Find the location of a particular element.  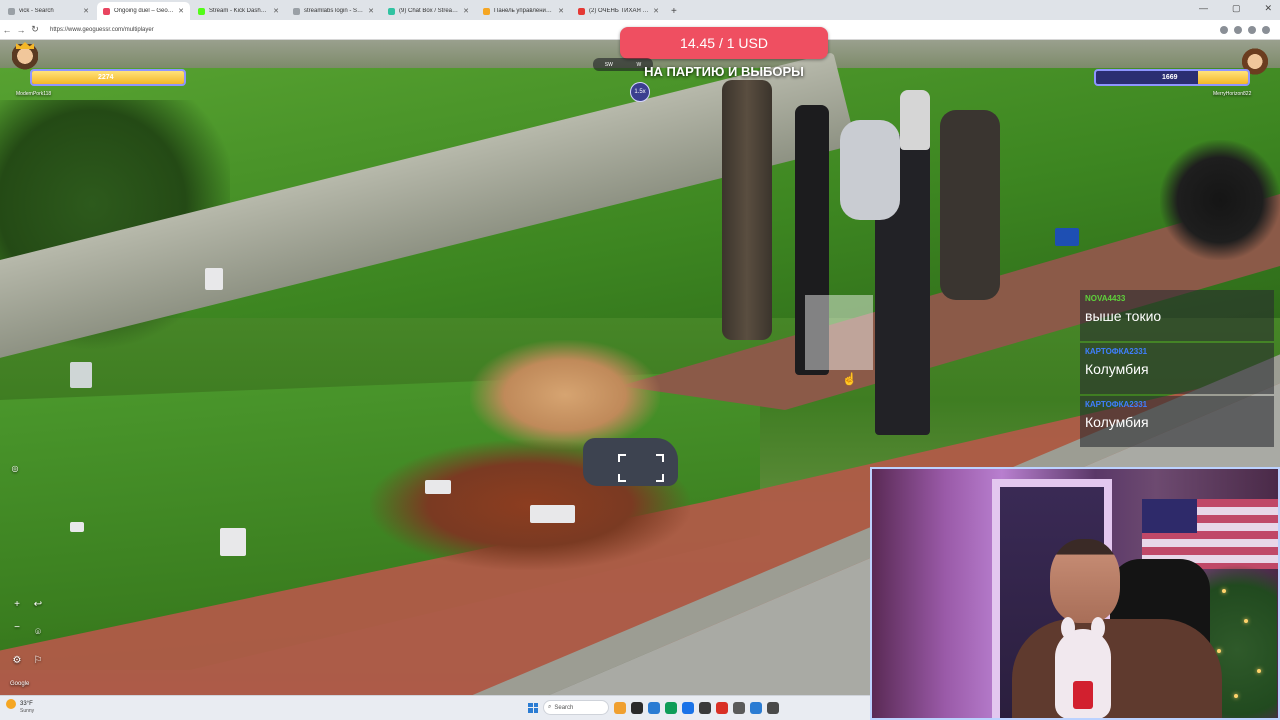

chat-username: NOVA4433 is located at coordinates (1105, 298).